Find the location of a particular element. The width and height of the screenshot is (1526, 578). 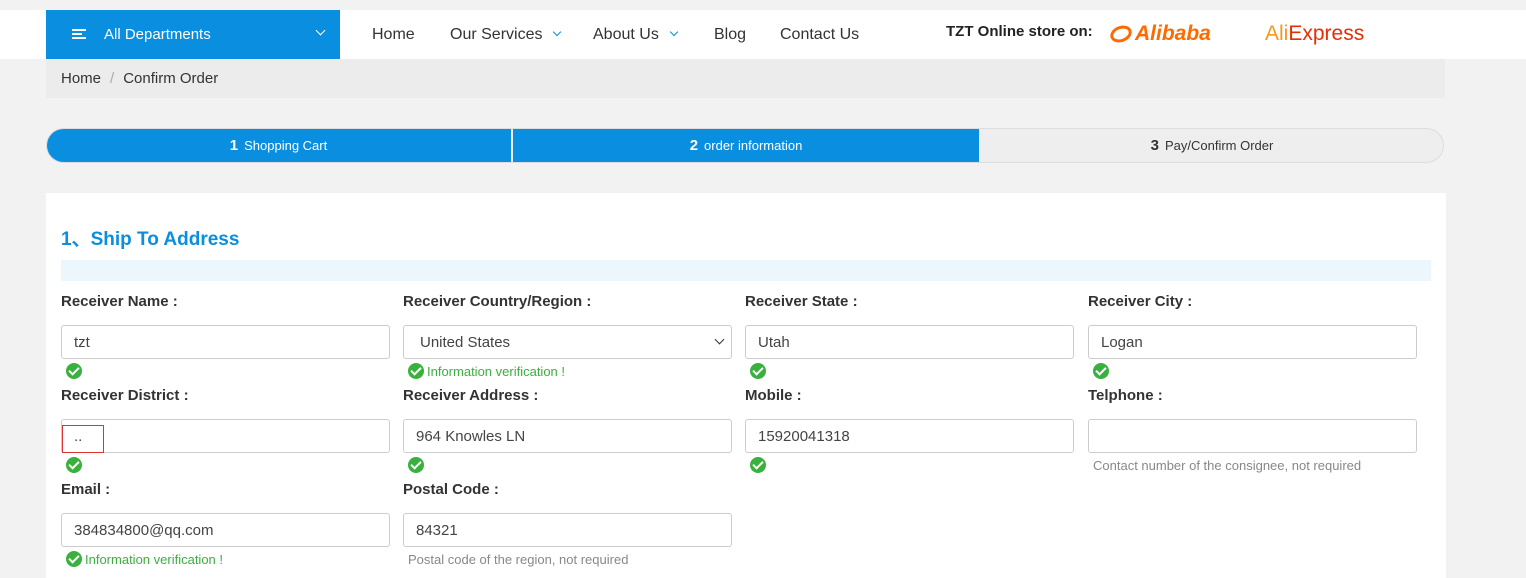

email-input: 384834800@qq.com is located at coordinates (225, 530).